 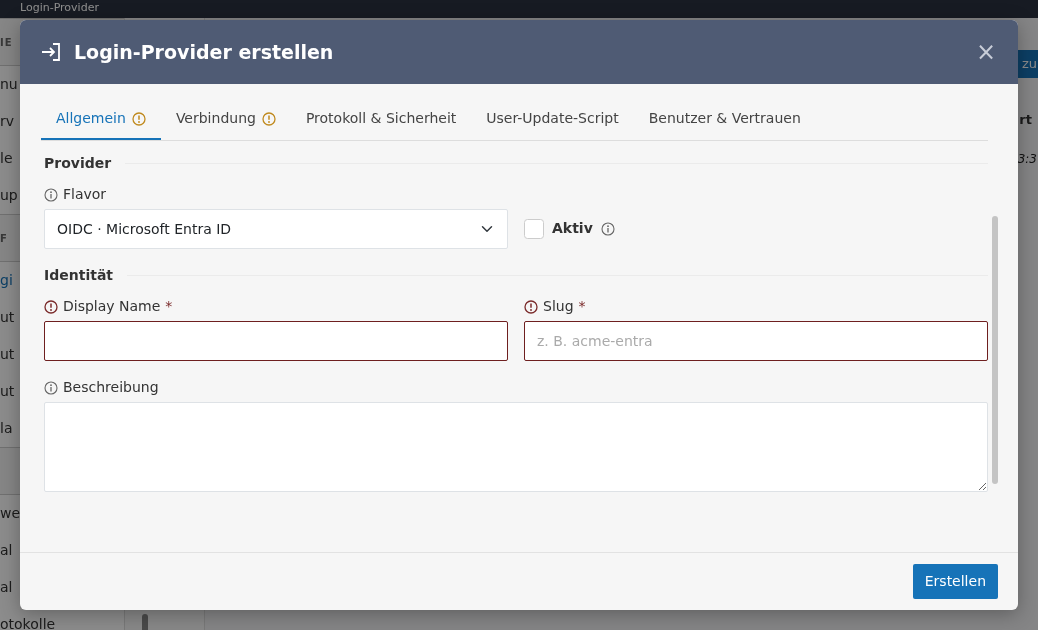 What do you see at coordinates (276, 229) in the screenshot?
I see `select-field: OIDC · Microsoft Entra ID` at bounding box center [276, 229].